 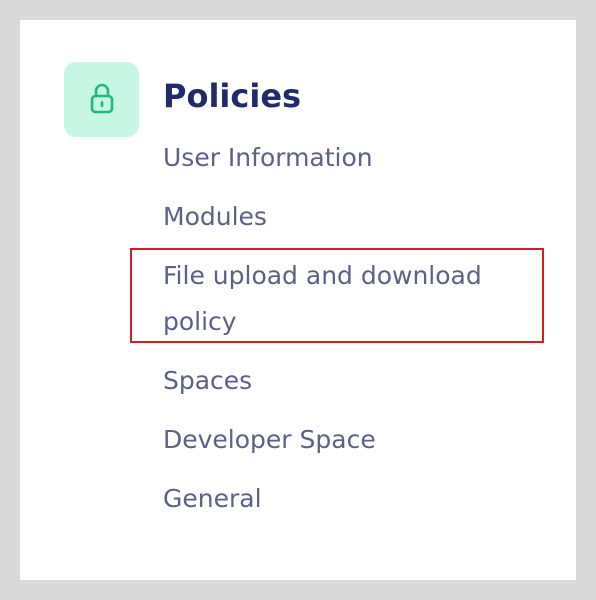 I want to click on policies-icon-tile, so click(x=101, y=99).